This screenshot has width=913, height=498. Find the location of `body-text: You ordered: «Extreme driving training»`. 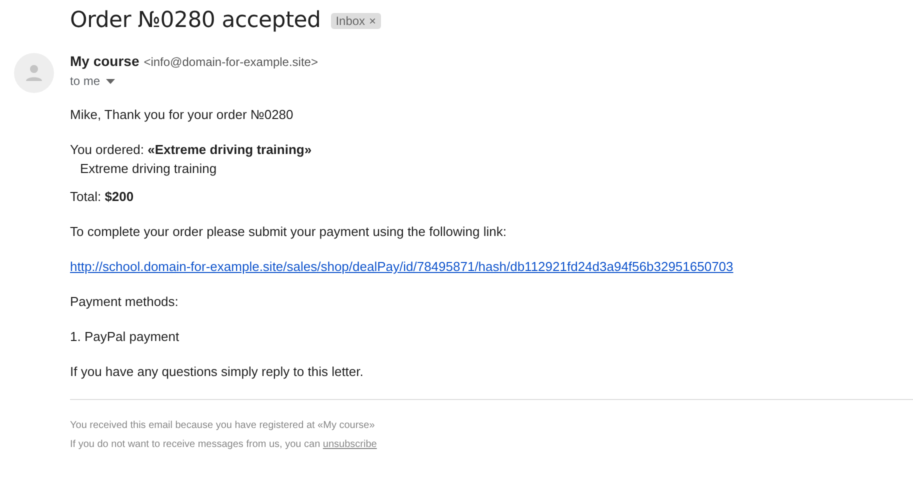

body-text: You ordered: «Extreme driving training» is located at coordinates (191, 149).